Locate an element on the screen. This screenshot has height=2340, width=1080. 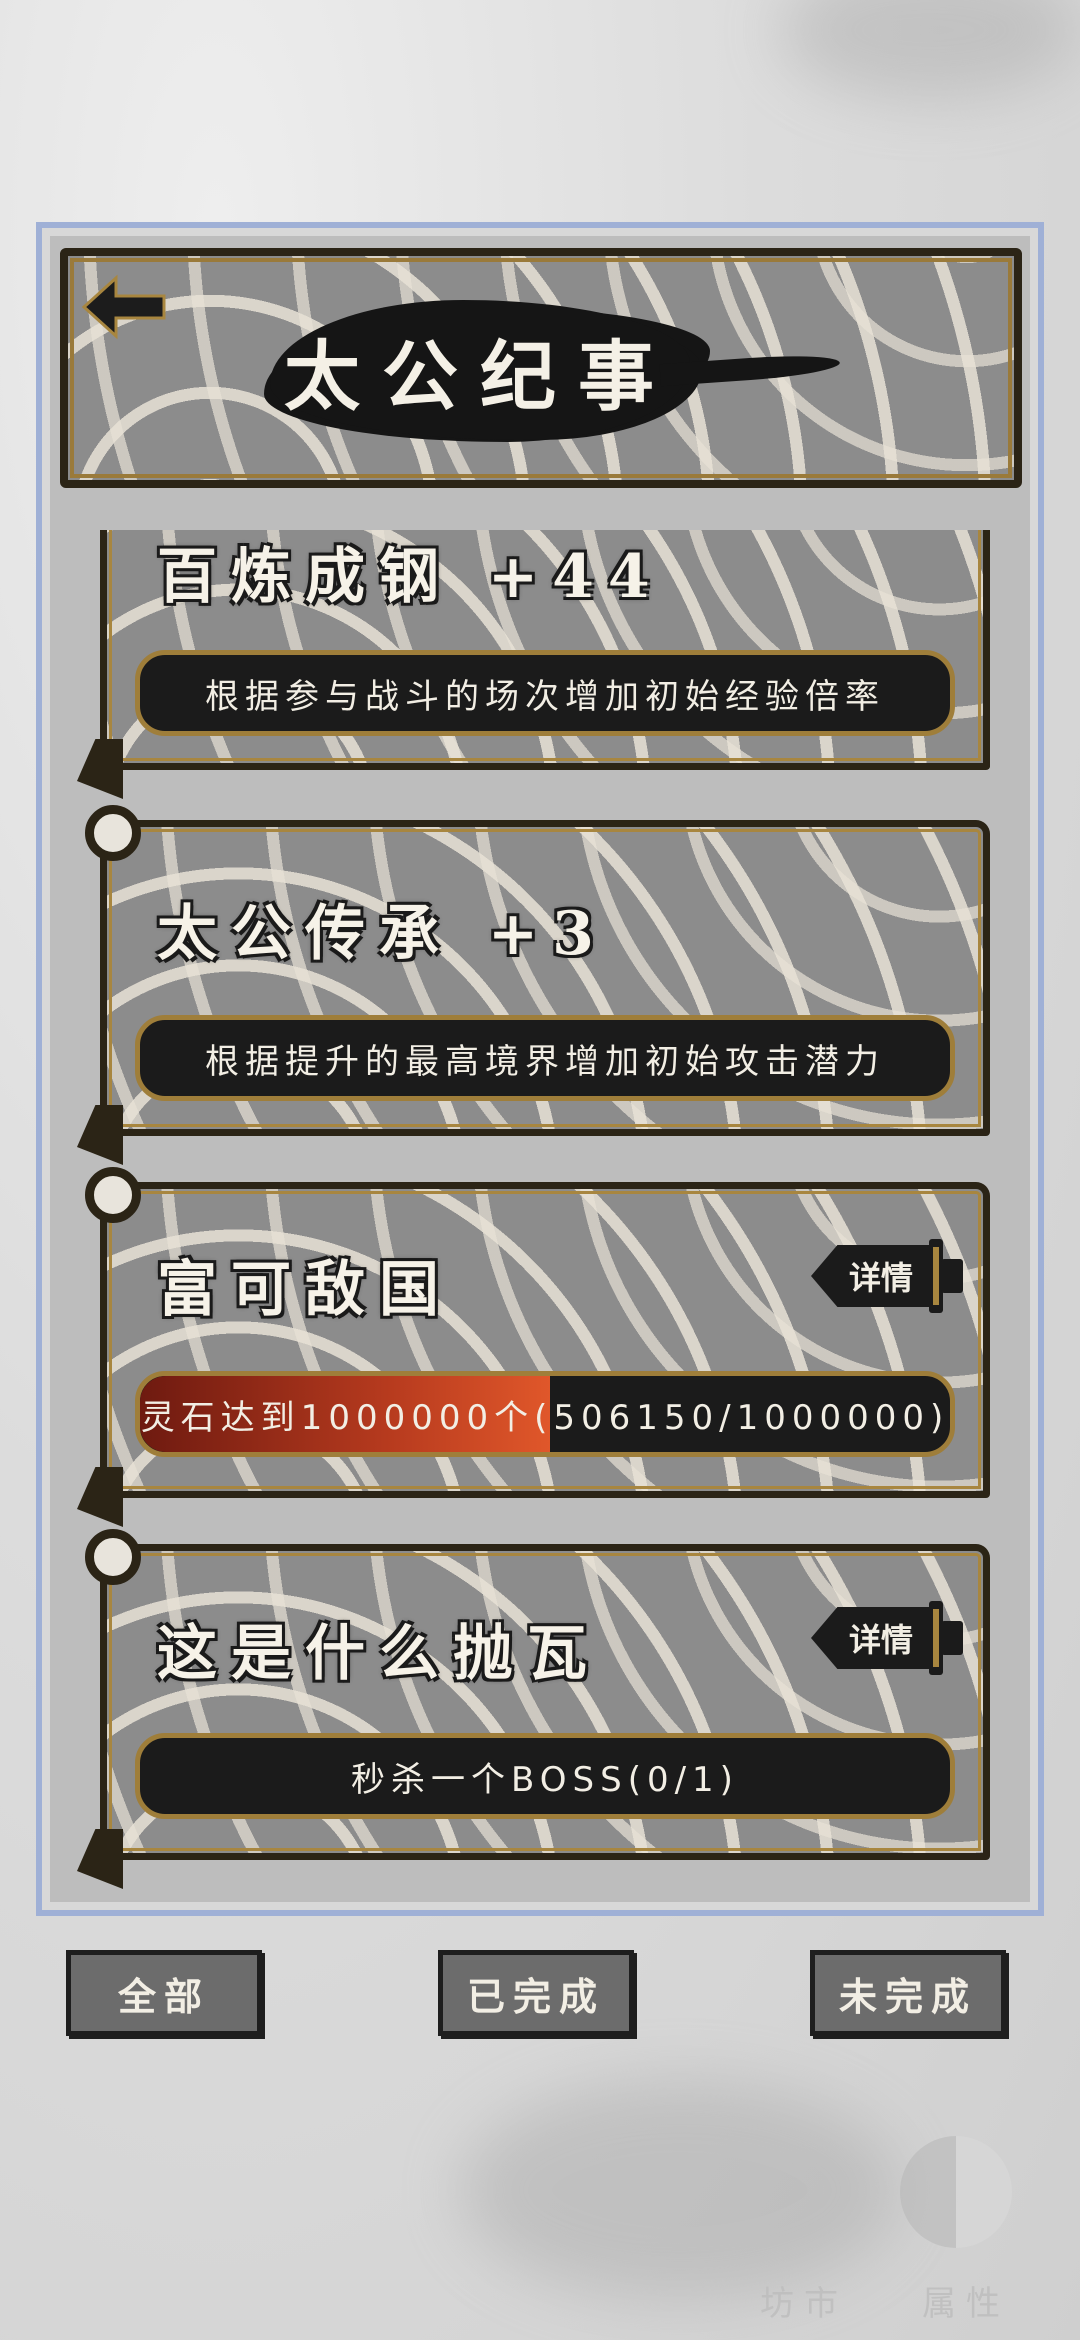
achievement-title: 百炼成钢 +44 is located at coordinates (410, 577).